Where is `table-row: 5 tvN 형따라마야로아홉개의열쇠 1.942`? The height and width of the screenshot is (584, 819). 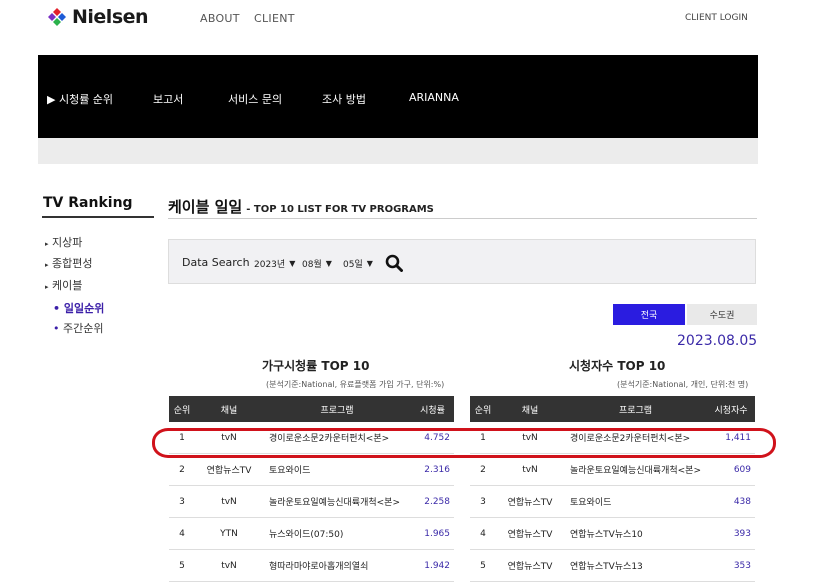 table-row: 5 tvN 형따라마야로아홉개의열쇠 1.942 is located at coordinates (311, 565).